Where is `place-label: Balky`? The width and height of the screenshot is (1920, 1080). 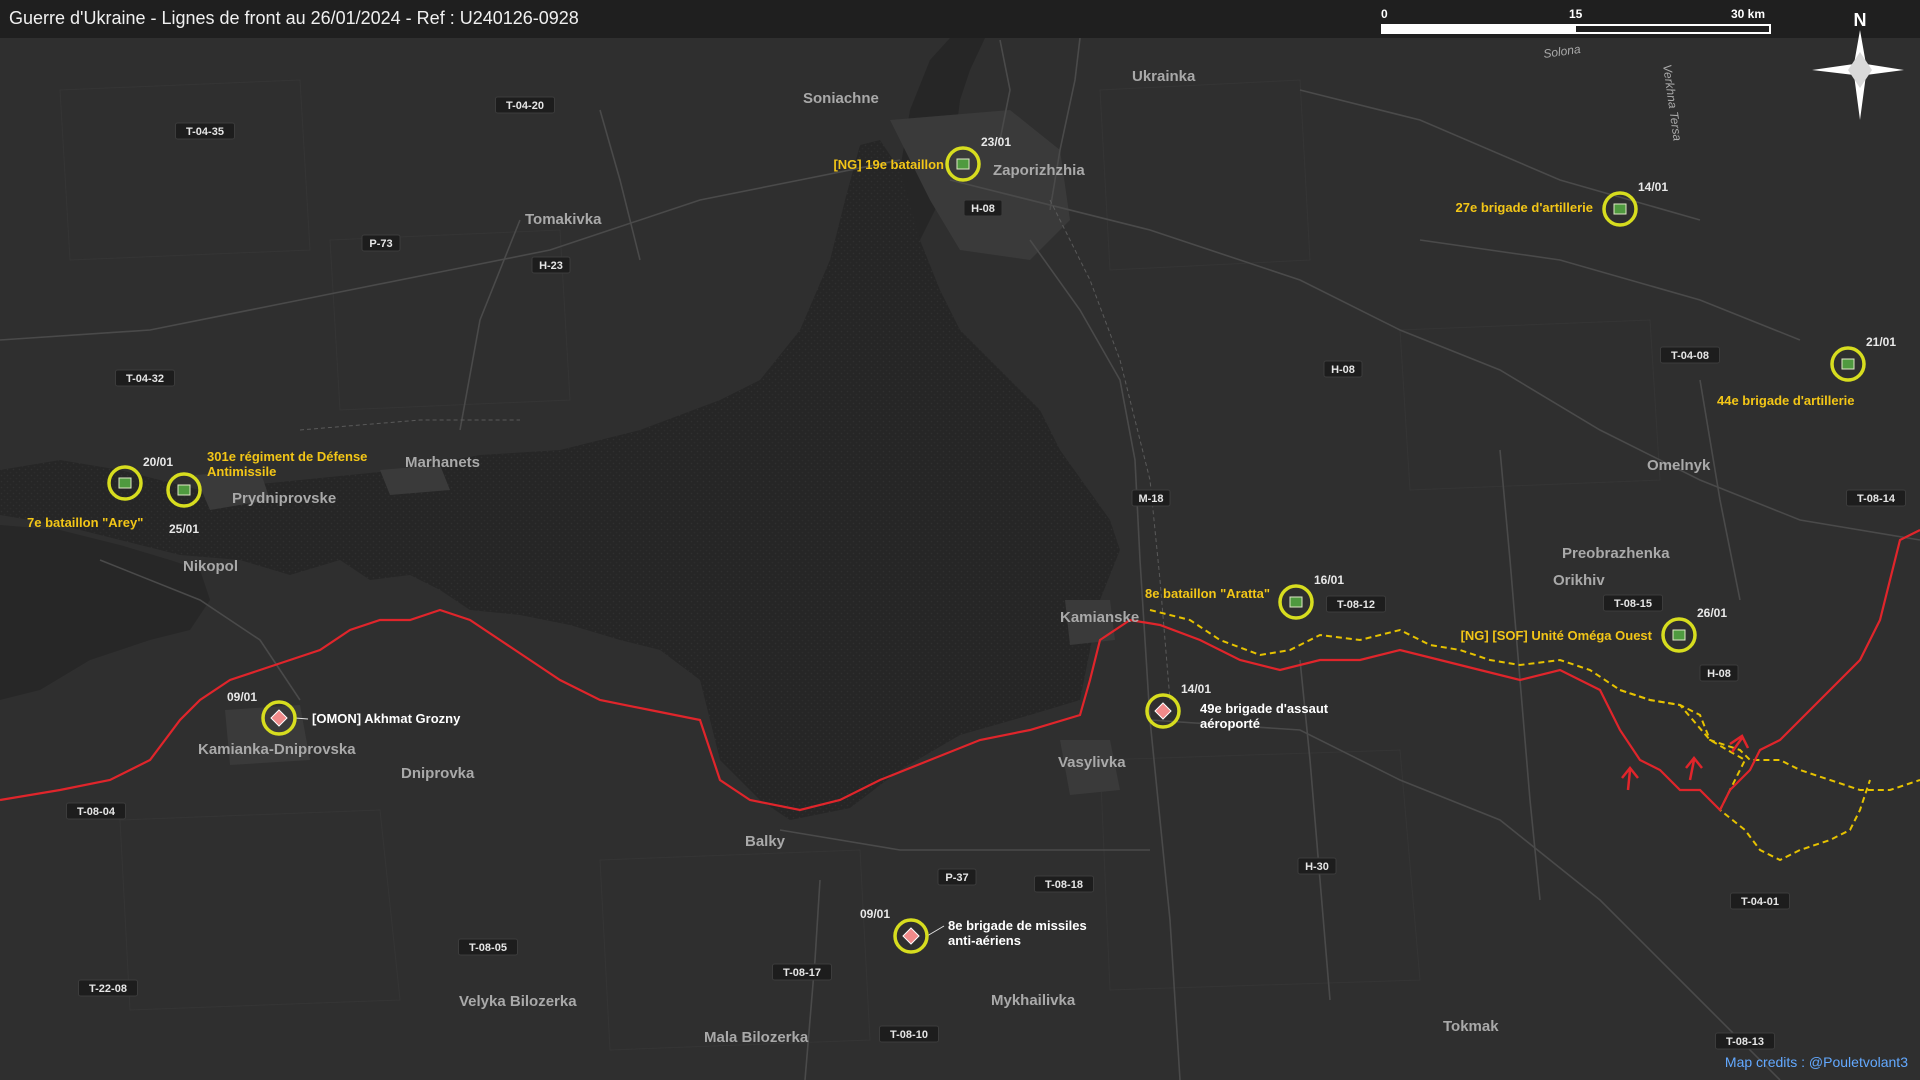
place-label: Balky is located at coordinates (765, 841).